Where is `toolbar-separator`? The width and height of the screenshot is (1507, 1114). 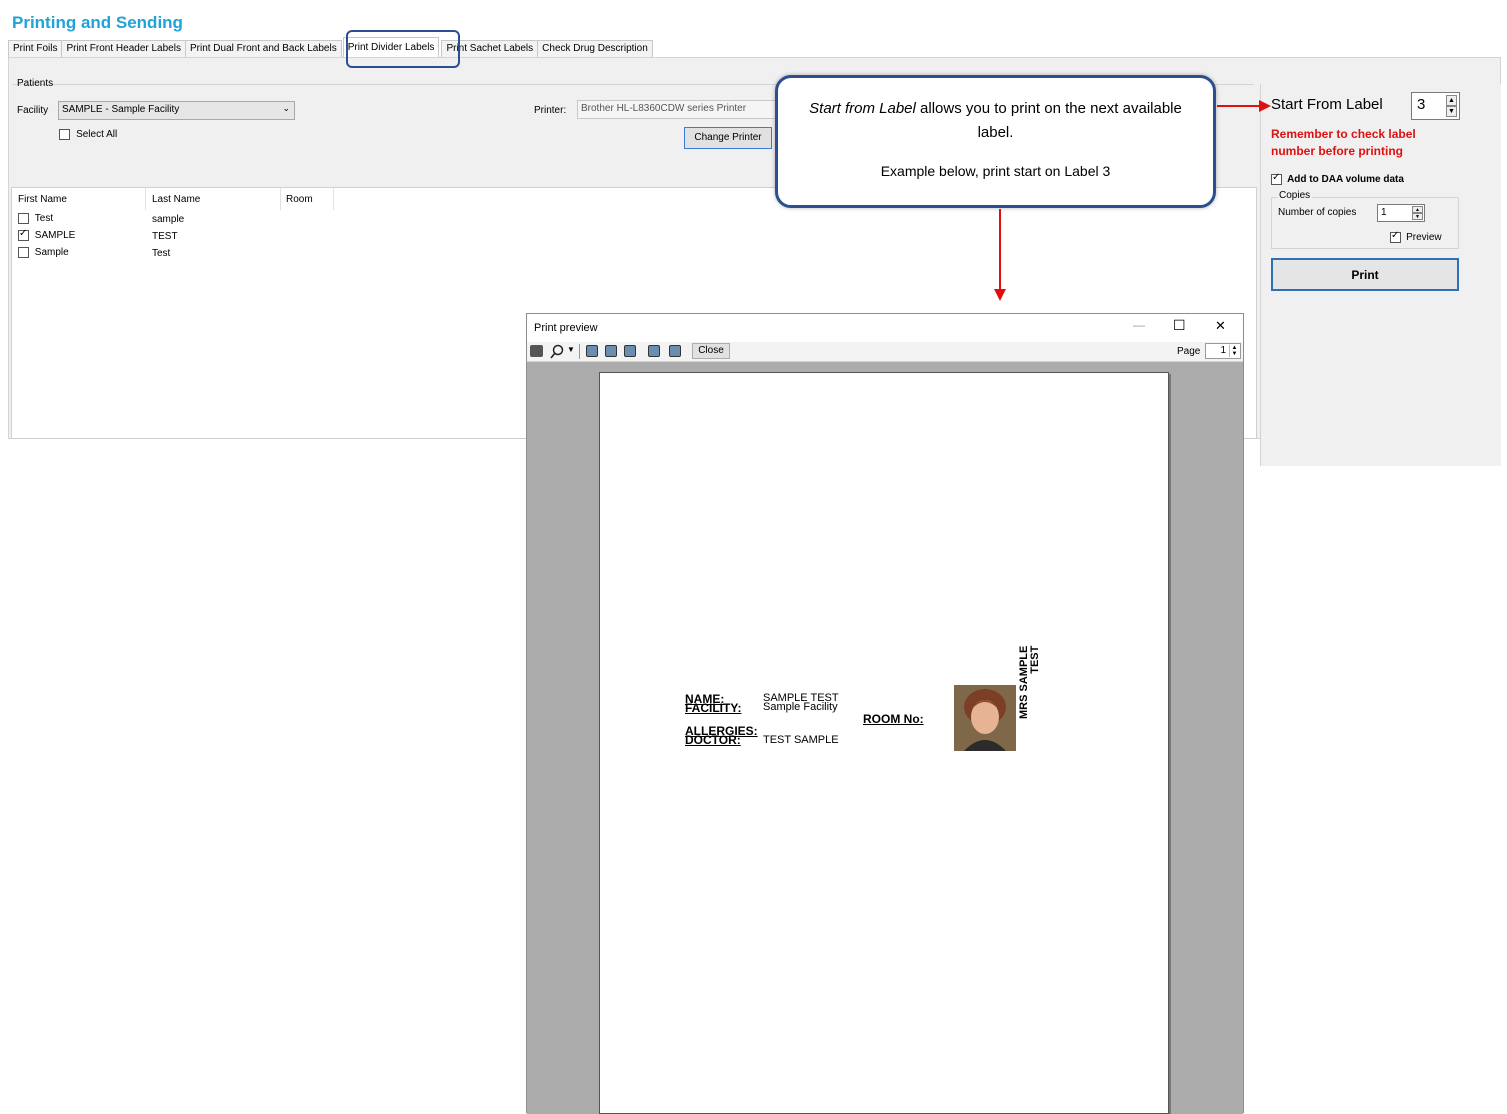
toolbar-separator is located at coordinates (579, 351).